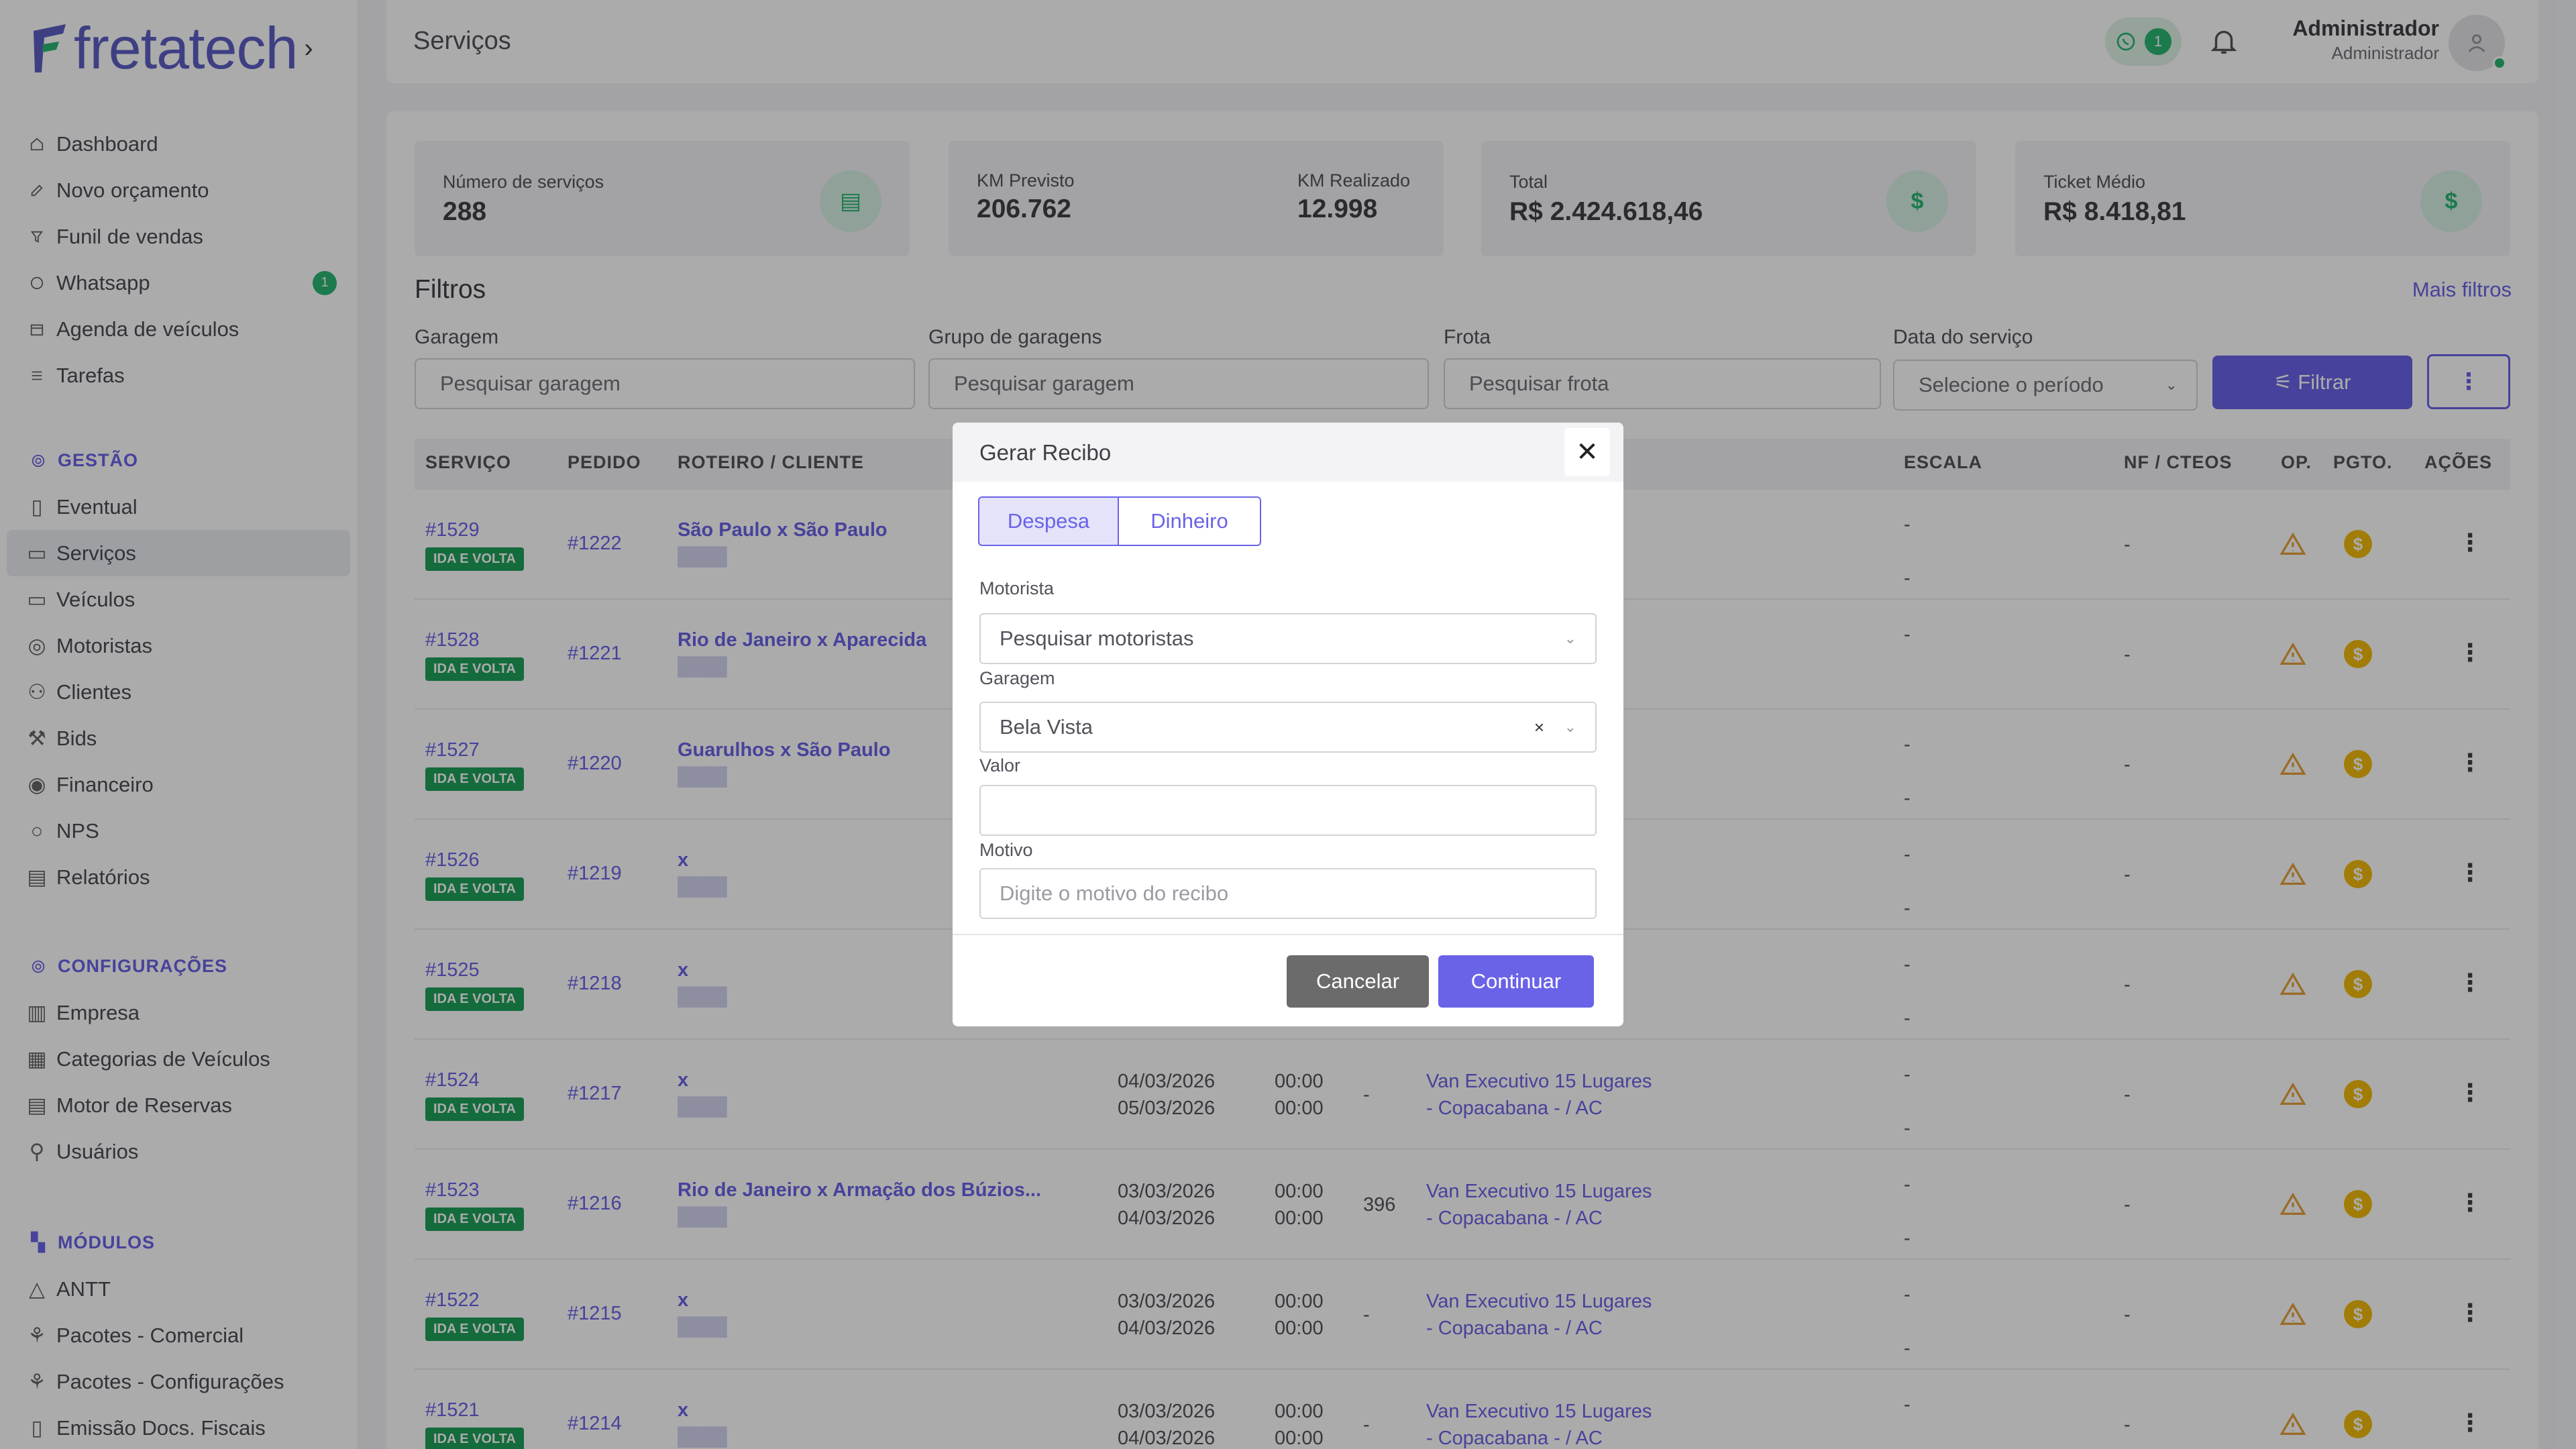  What do you see at coordinates (1539, 727) in the screenshot?
I see `clear-icon: ×` at bounding box center [1539, 727].